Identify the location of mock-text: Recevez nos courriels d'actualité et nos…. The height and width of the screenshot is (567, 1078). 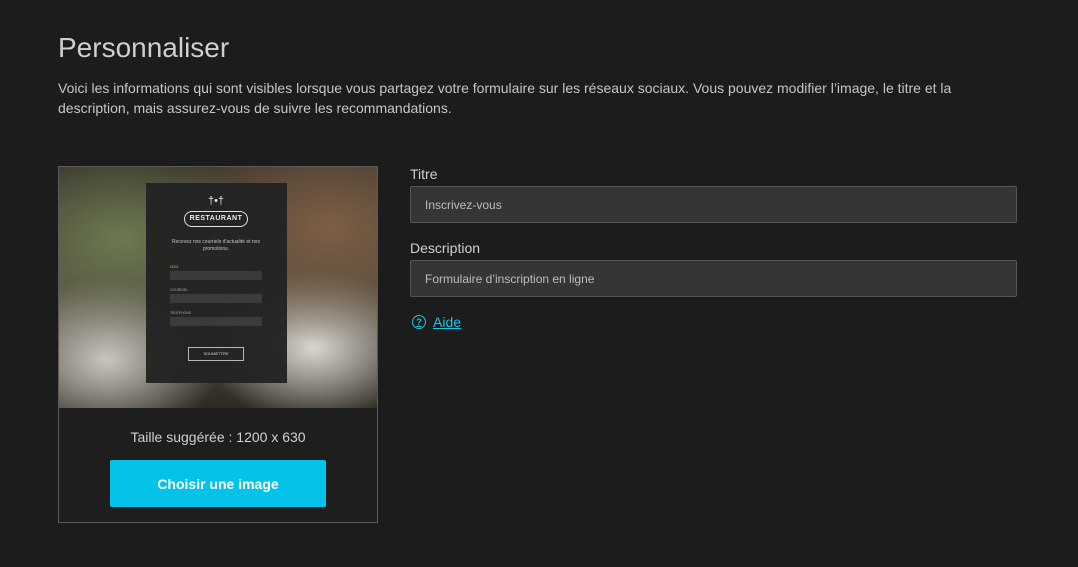
(216, 245).